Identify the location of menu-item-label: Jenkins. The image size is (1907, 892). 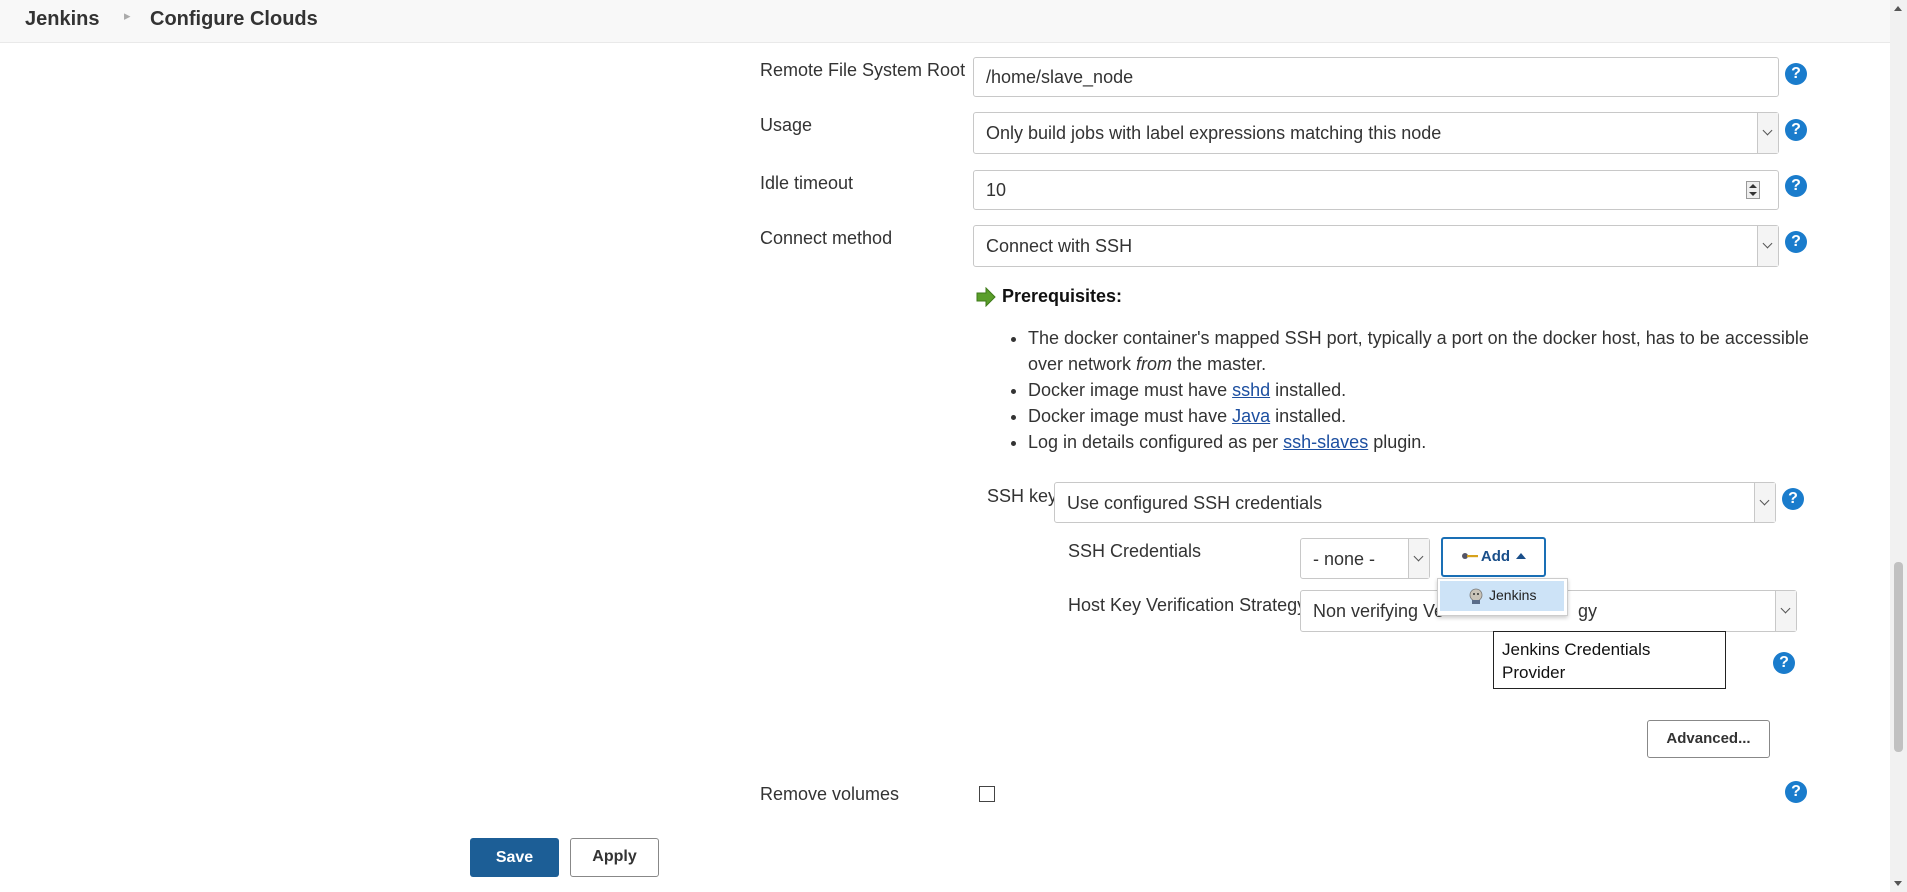
(1513, 595).